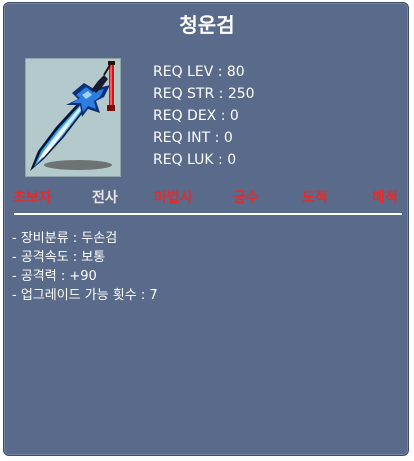 This screenshot has width=414, height=461. I want to click on job-warrior: 전사, so click(105, 198).